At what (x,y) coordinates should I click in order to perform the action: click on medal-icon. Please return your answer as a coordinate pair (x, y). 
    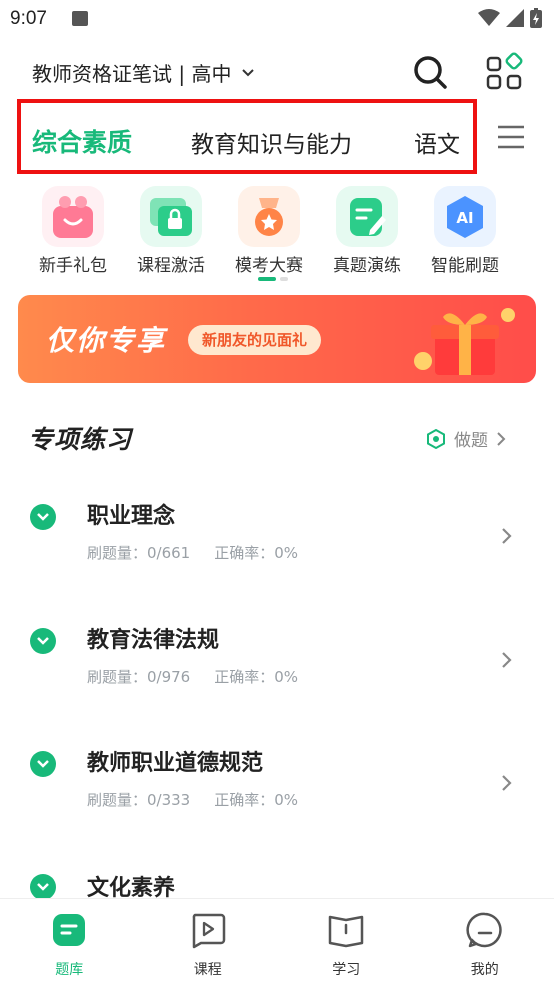
    Looking at the image, I should click on (269, 216).